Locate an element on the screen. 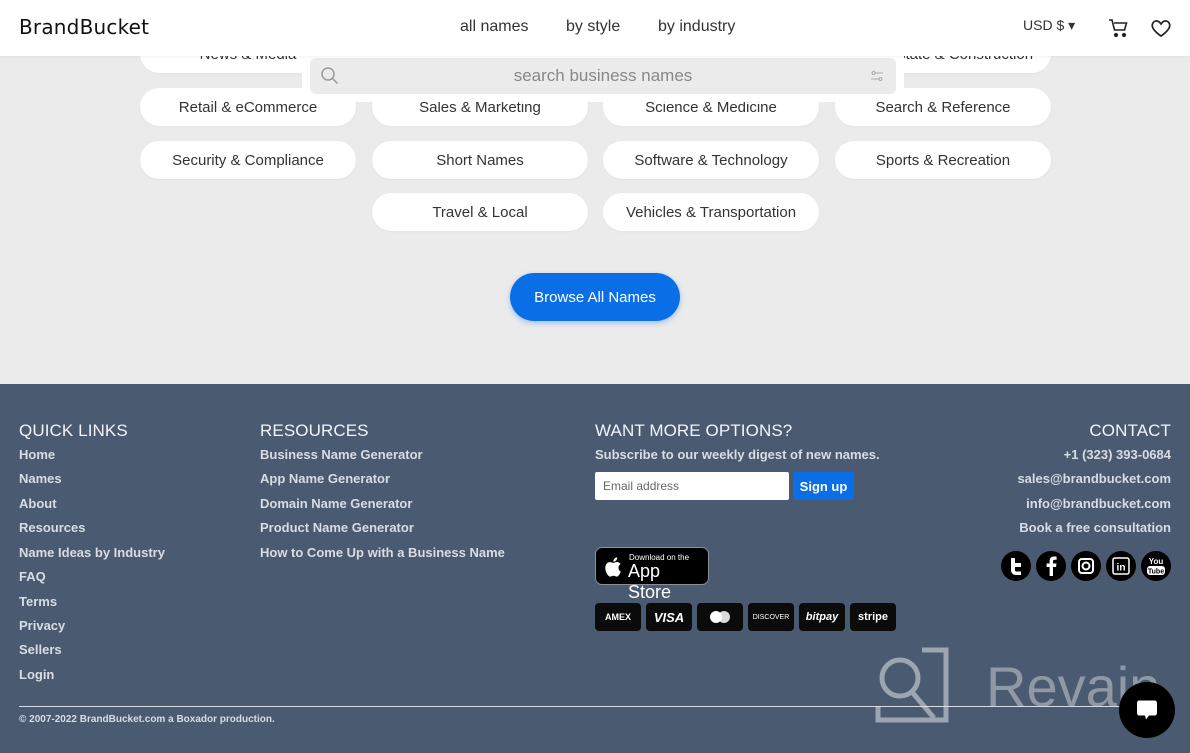  twitter-icon is located at coordinates (1016, 566).